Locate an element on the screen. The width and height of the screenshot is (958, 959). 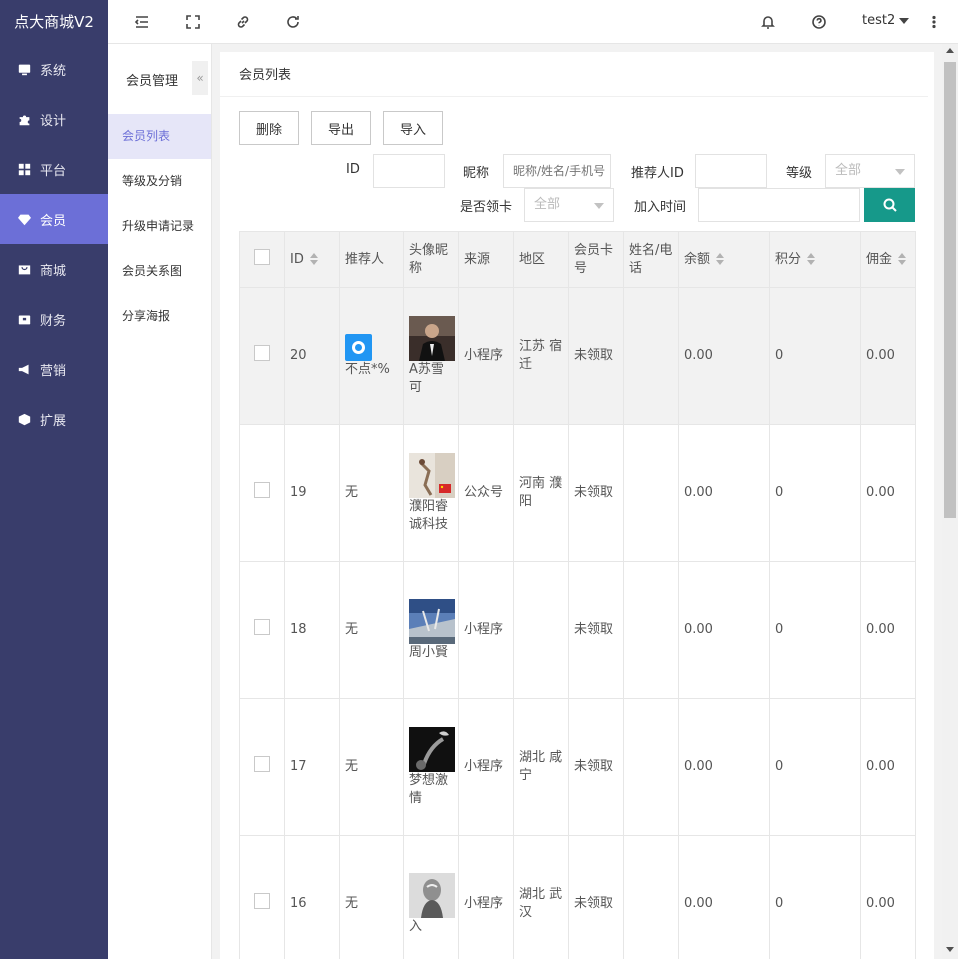
table-row: 16 无 入 小程序 湖北 武汉 未领取 0.00 0 0.00 is located at coordinates (577, 897).